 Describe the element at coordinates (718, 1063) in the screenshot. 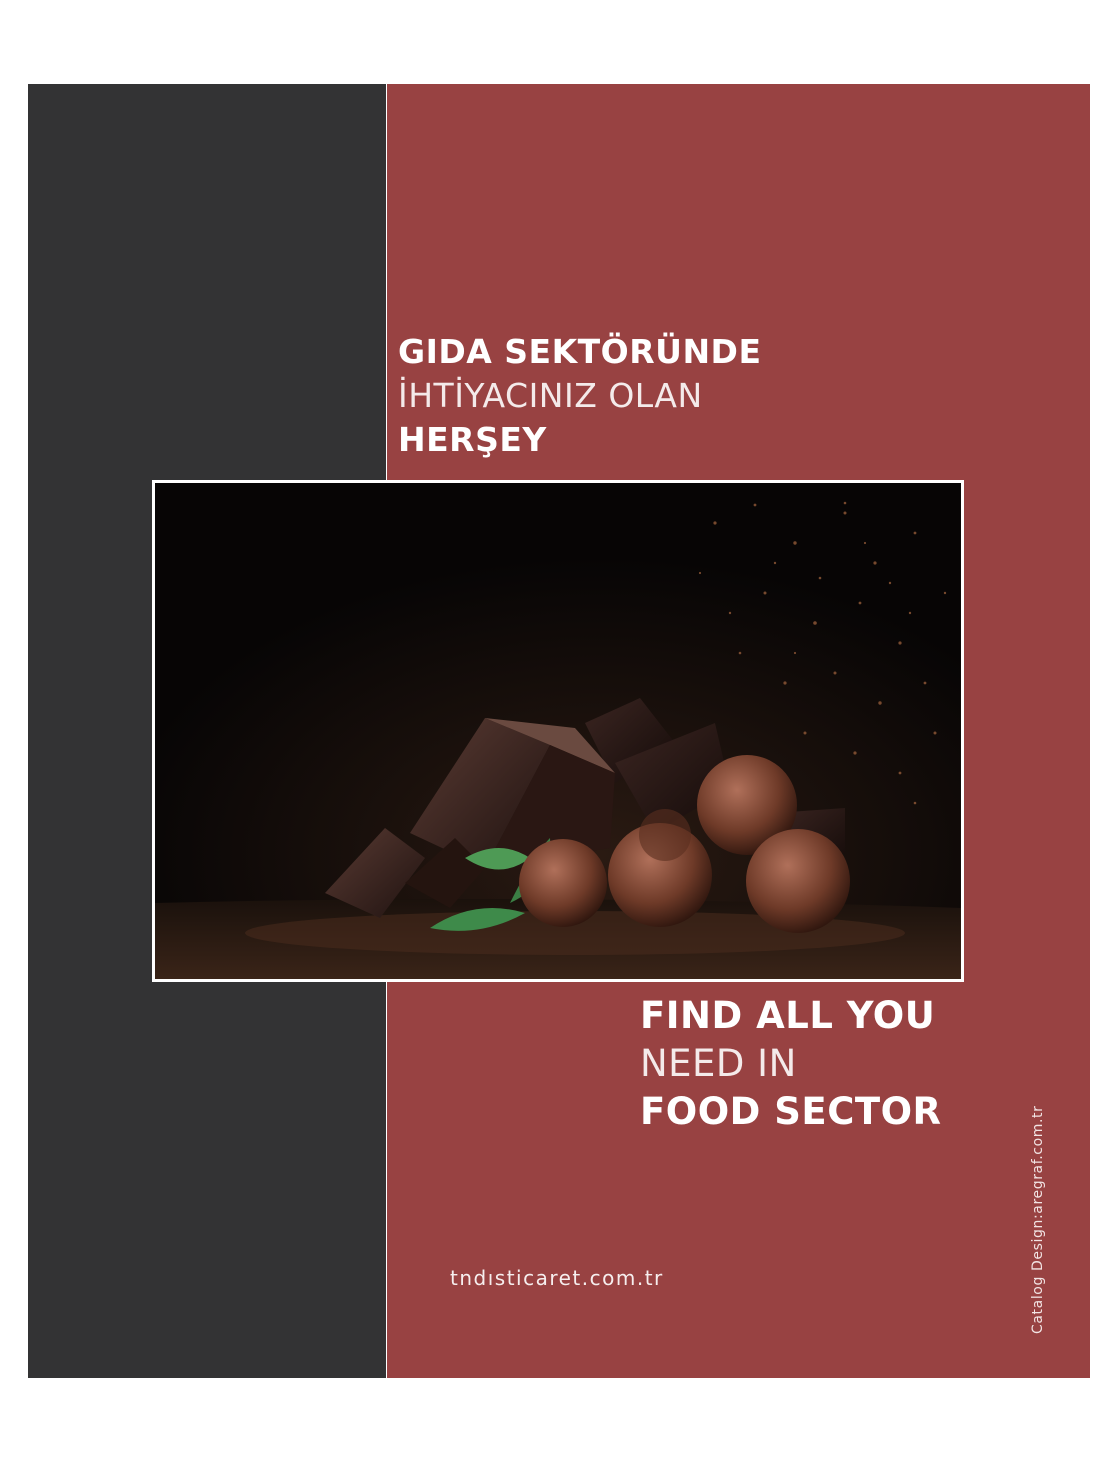

I see `headline-en-line2: NEED IN` at that location.